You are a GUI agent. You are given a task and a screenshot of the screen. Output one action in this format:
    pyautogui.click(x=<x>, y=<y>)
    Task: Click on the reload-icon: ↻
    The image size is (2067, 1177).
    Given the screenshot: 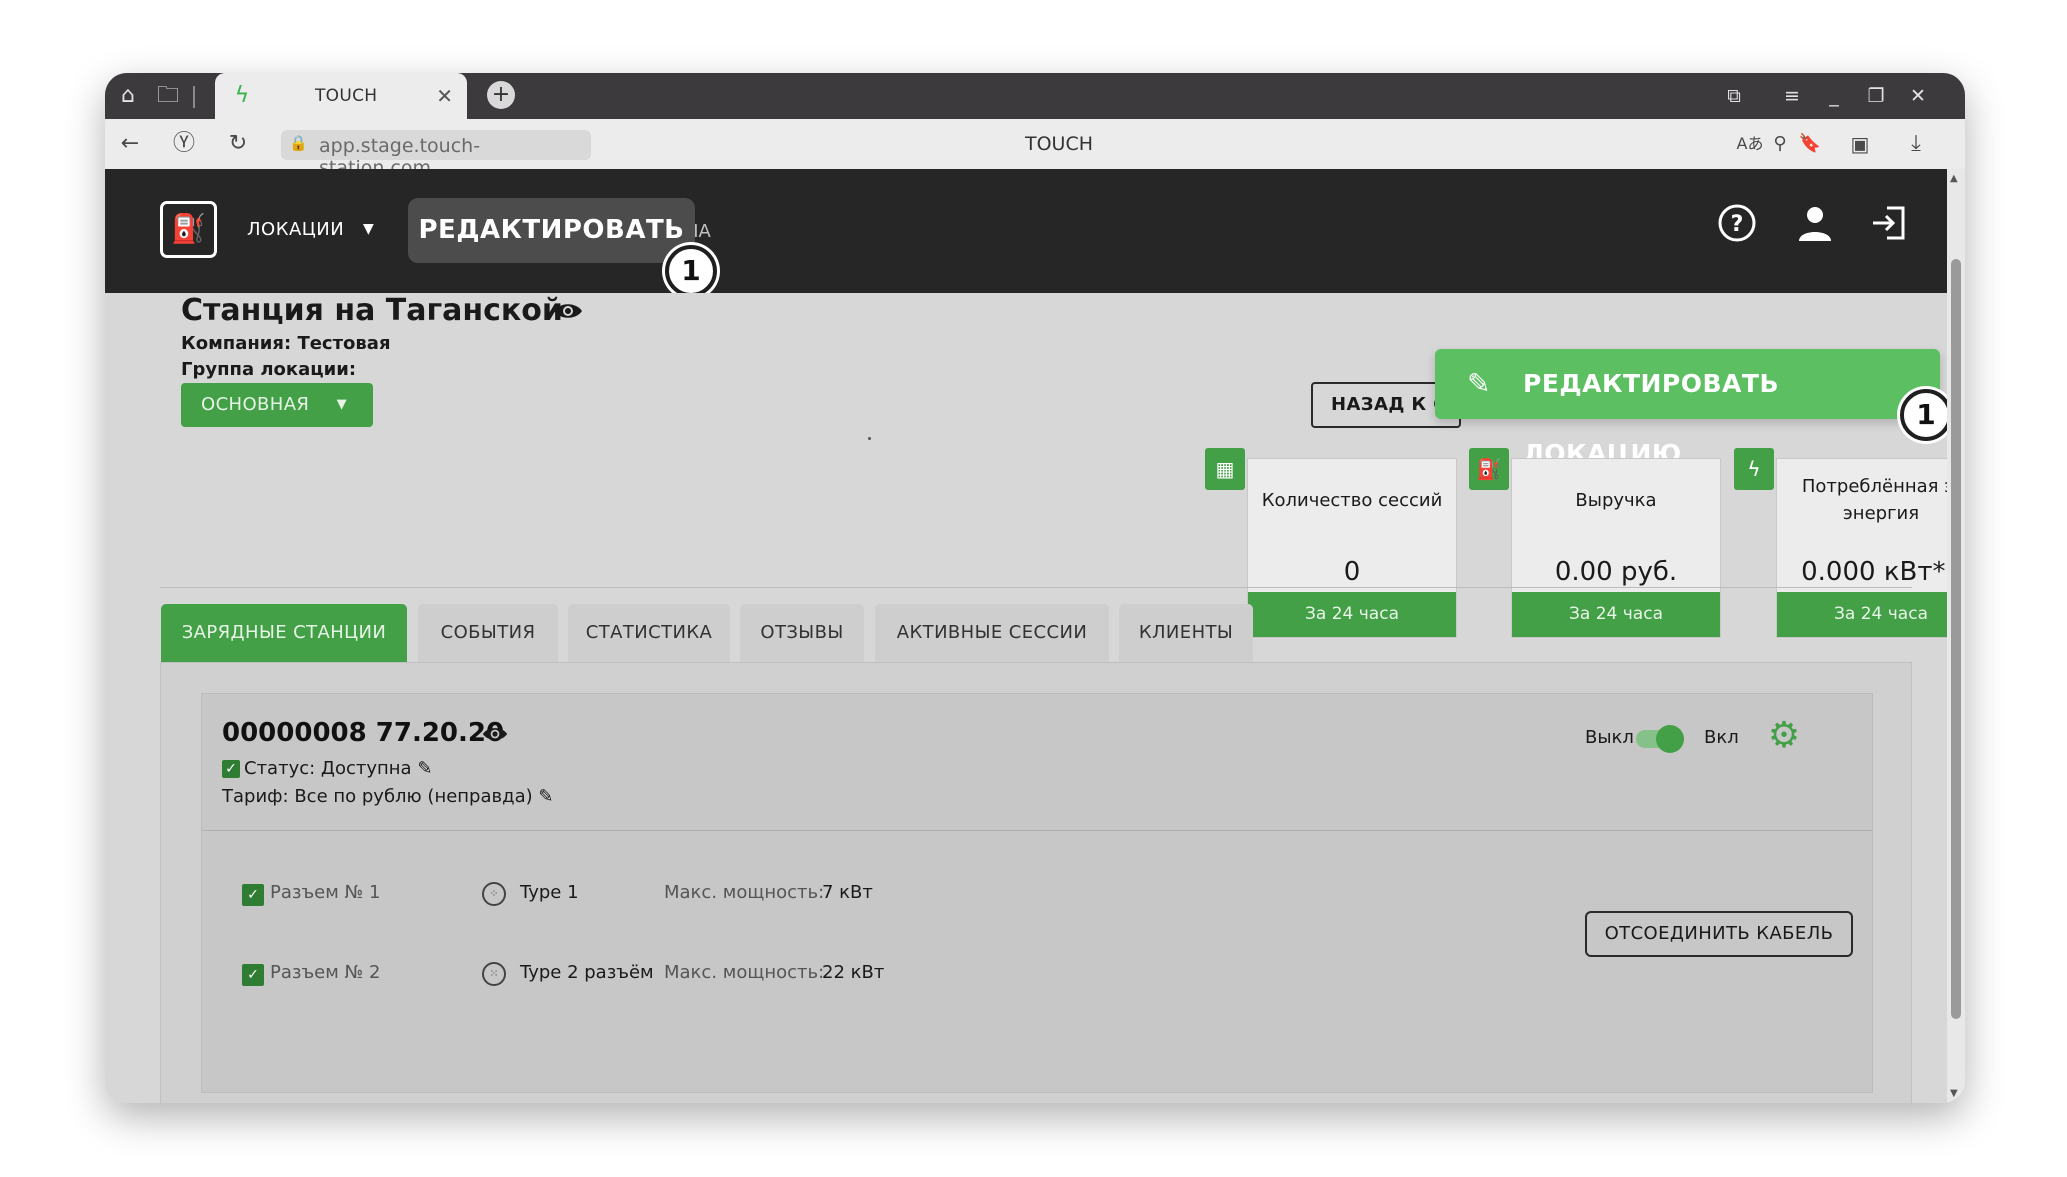 What is the action you would take?
    pyautogui.click(x=238, y=144)
    